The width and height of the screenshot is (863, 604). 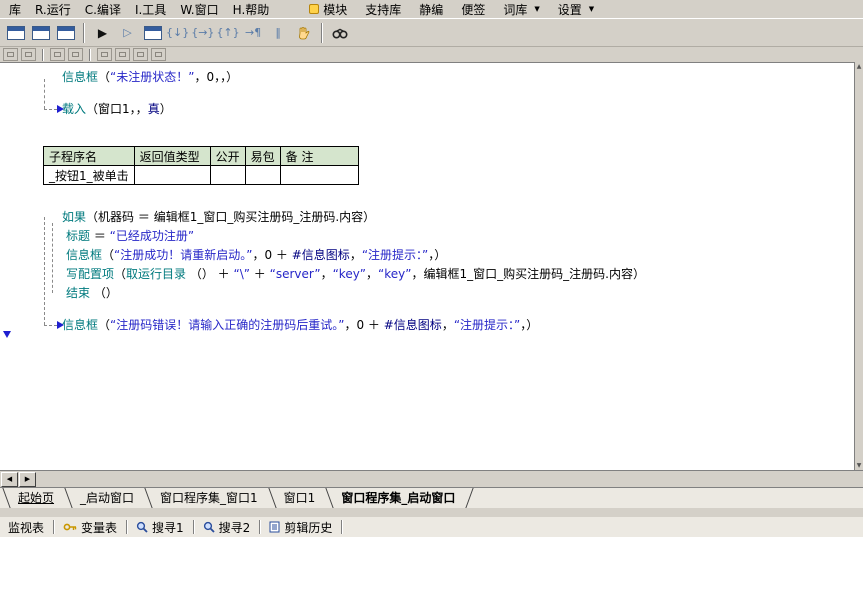 What do you see at coordinates (241, 274) in the screenshot?
I see `code-token: “\”` at bounding box center [241, 274].